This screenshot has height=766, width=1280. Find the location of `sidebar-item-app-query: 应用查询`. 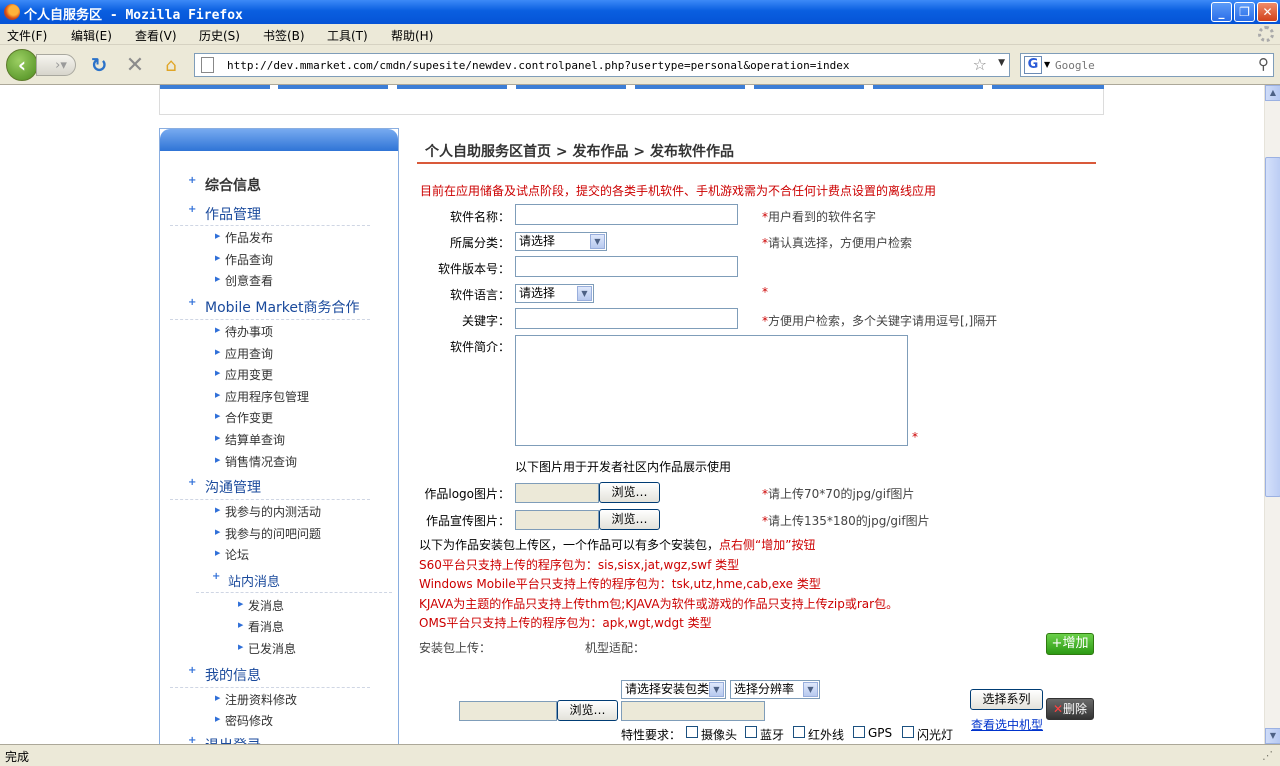

sidebar-item-app-query: 应用查询 is located at coordinates (249, 353).